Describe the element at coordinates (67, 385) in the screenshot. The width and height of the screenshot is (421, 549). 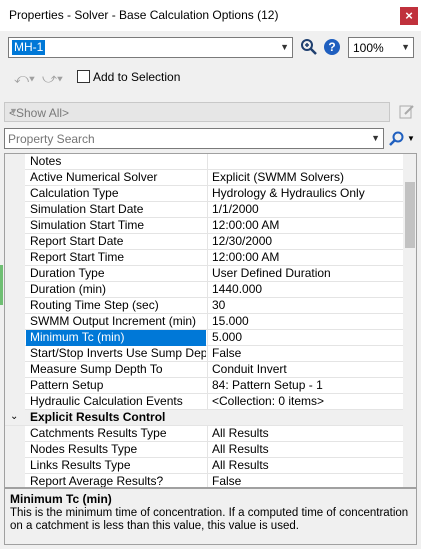
I see `property-name: Pattern Setup` at that location.